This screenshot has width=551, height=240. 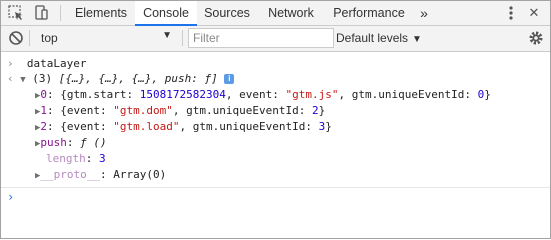 I want to click on entry-value: 0, so click(x=481, y=94).